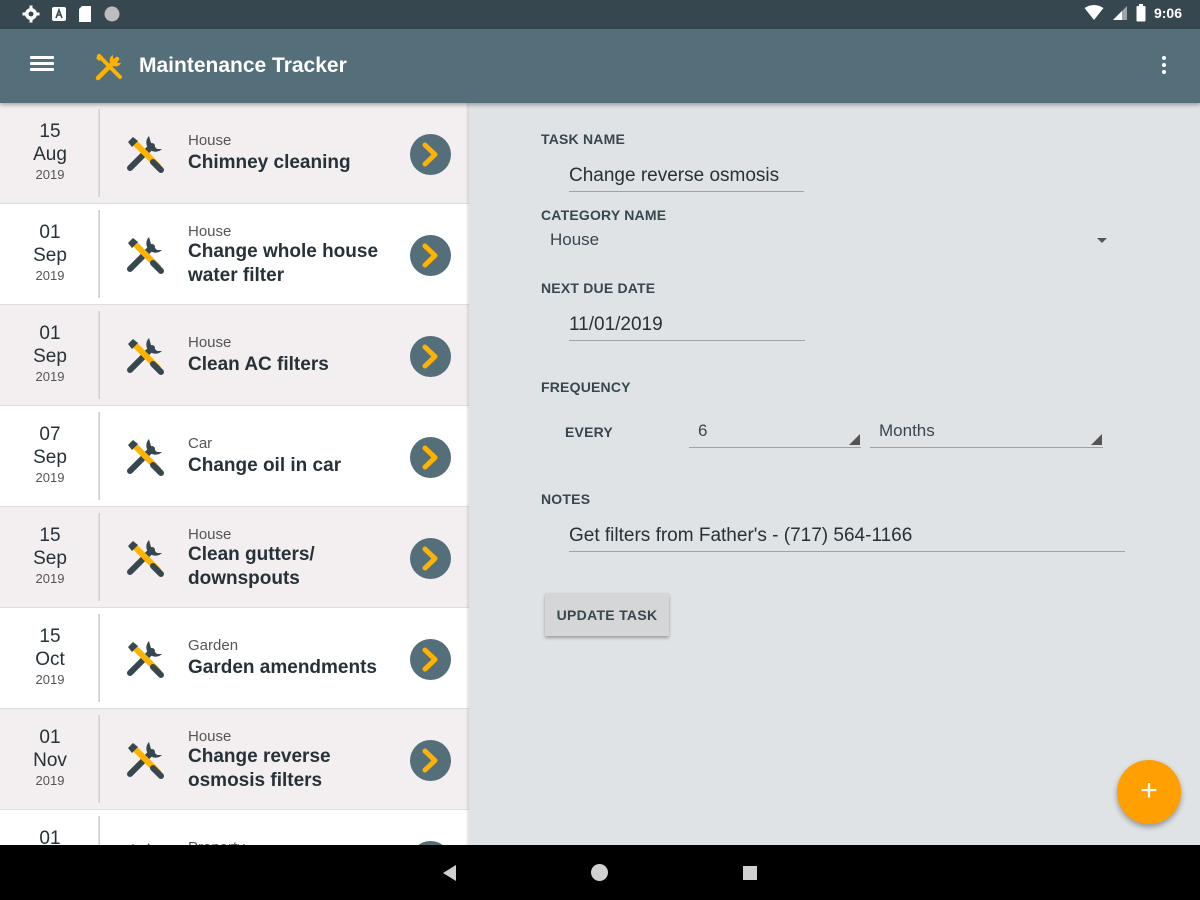 Image resolution: width=1200 pixels, height=900 pixels. I want to click on every-label: EVERY, so click(589, 432).